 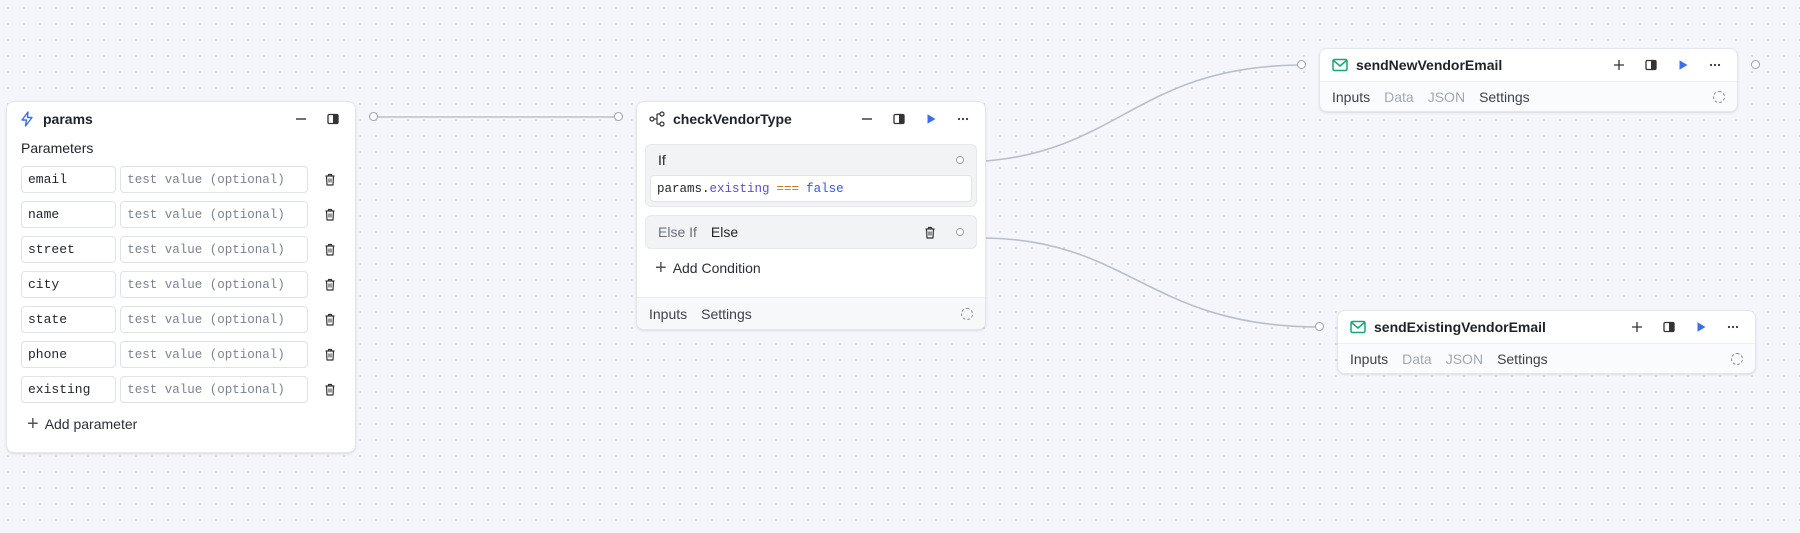 What do you see at coordinates (811, 268) in the screenshot?
I see `add-condition-button: + Add Condition` at bounding box center [811, 268].